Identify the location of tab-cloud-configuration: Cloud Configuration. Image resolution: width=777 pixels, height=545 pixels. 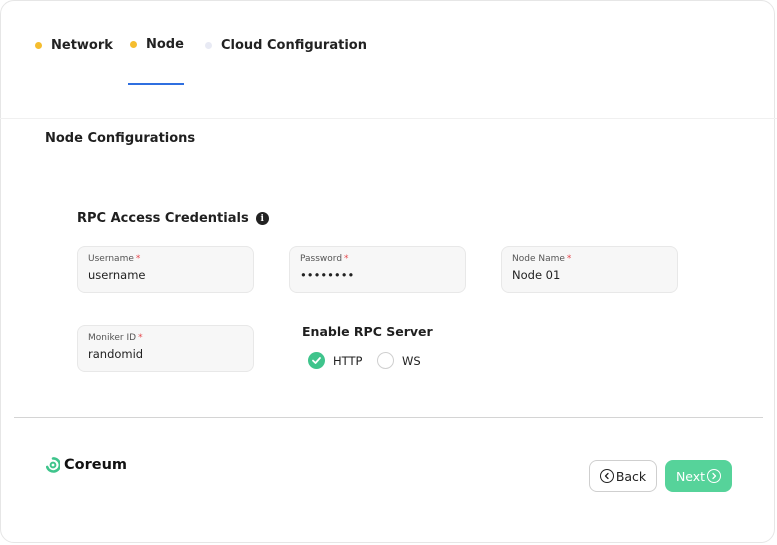
(286, 45).